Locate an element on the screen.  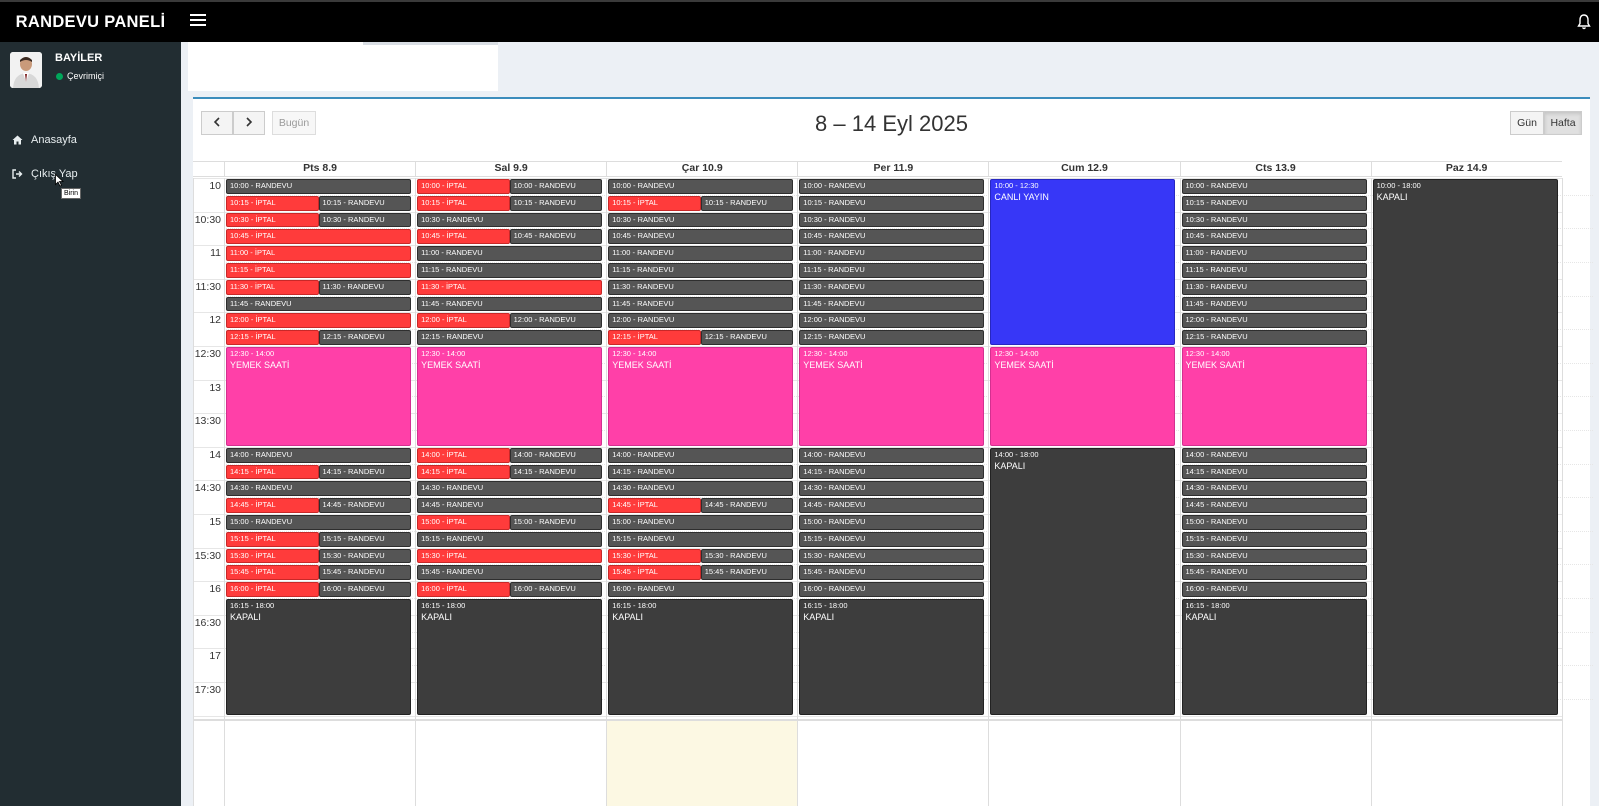
day-header-2: Çar 10.9 is located at coordinates (701, 169).